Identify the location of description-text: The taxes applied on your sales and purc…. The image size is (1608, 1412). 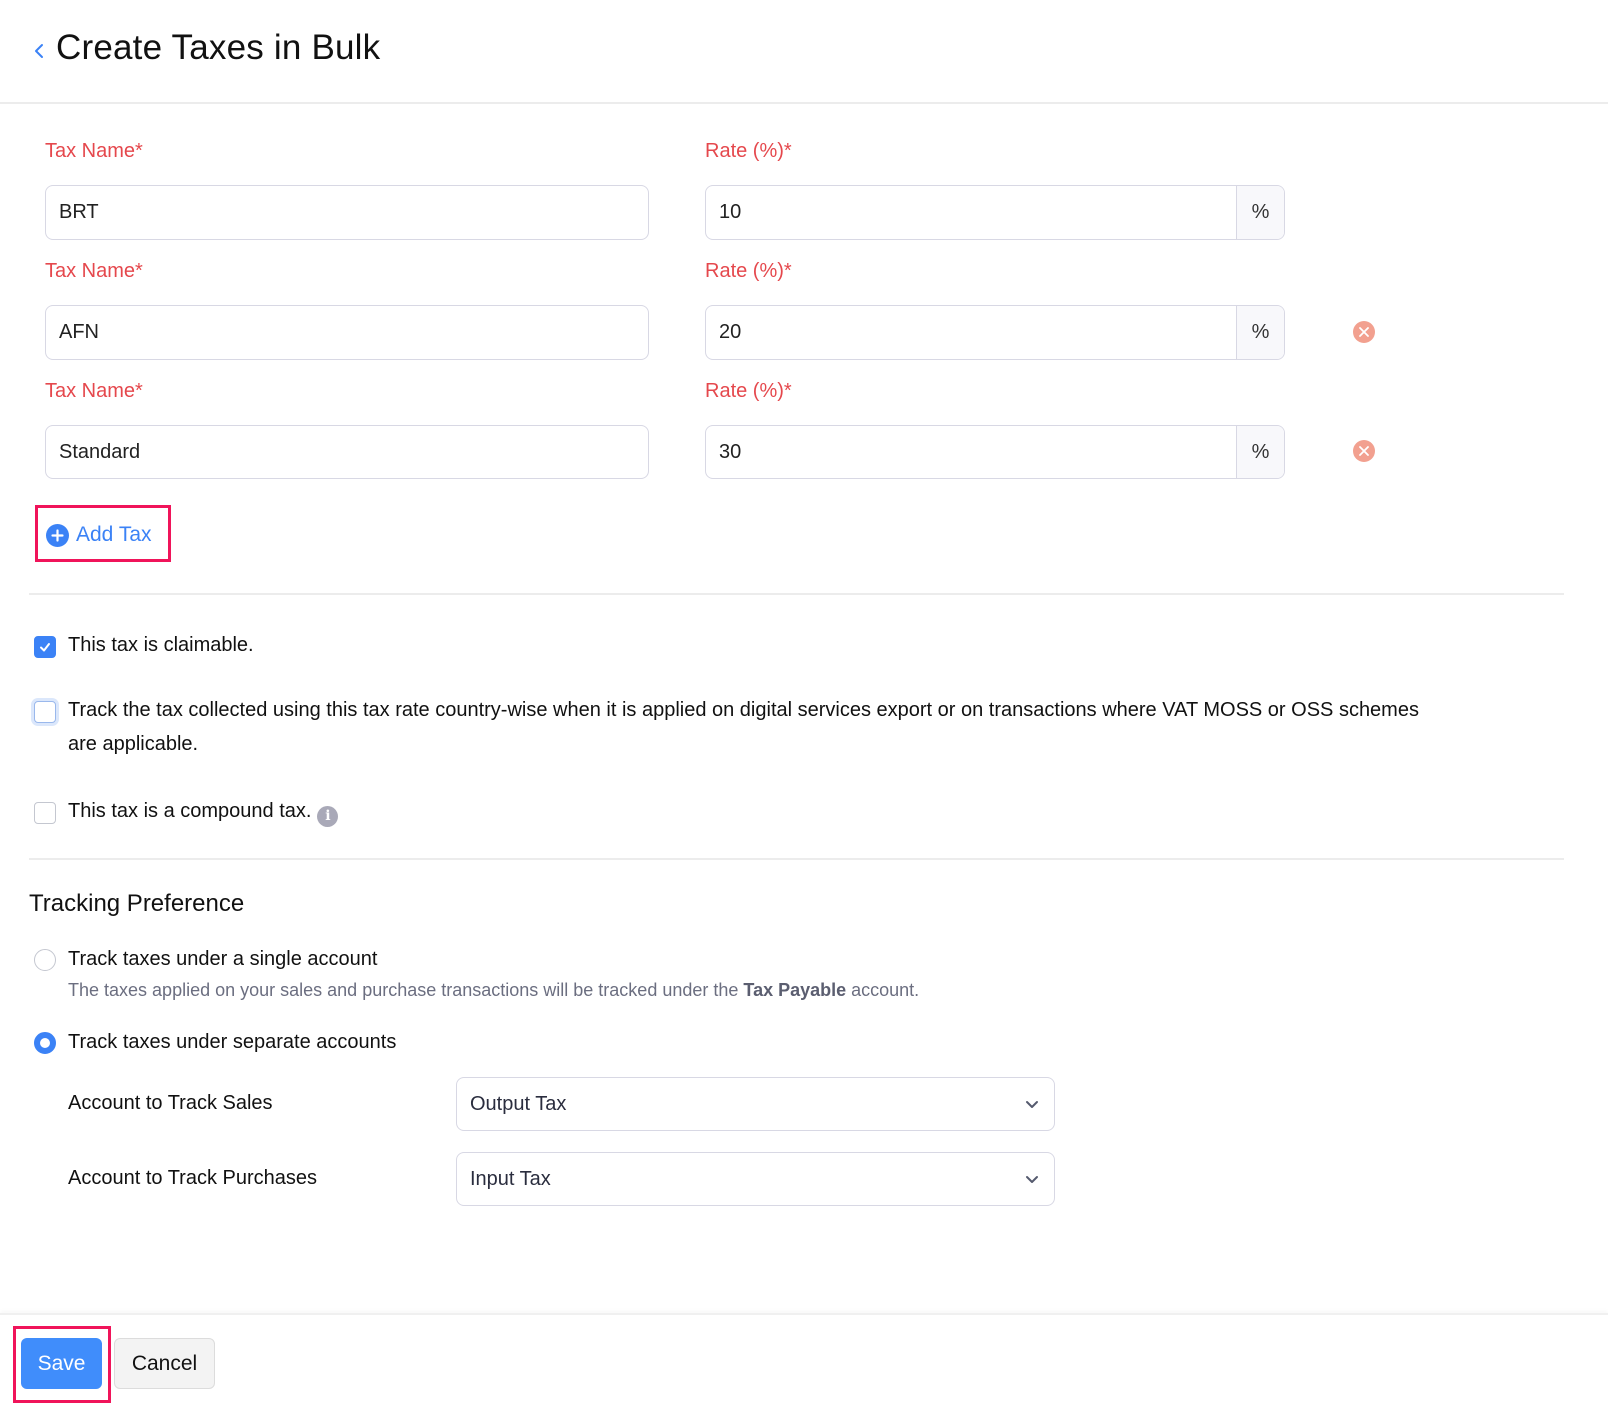
(406, 990).